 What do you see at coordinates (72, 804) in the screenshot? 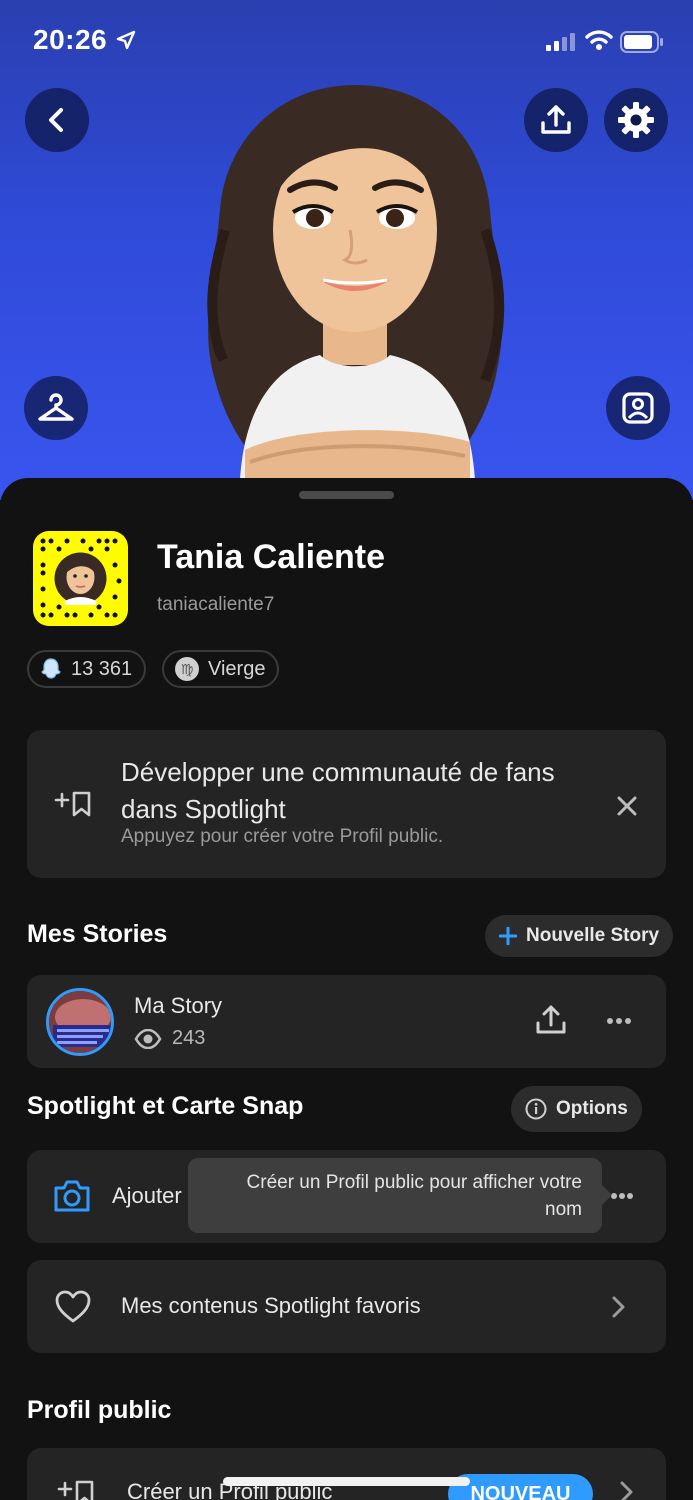
I see `add-bookmark-icon` at bounding box center [72, 804].